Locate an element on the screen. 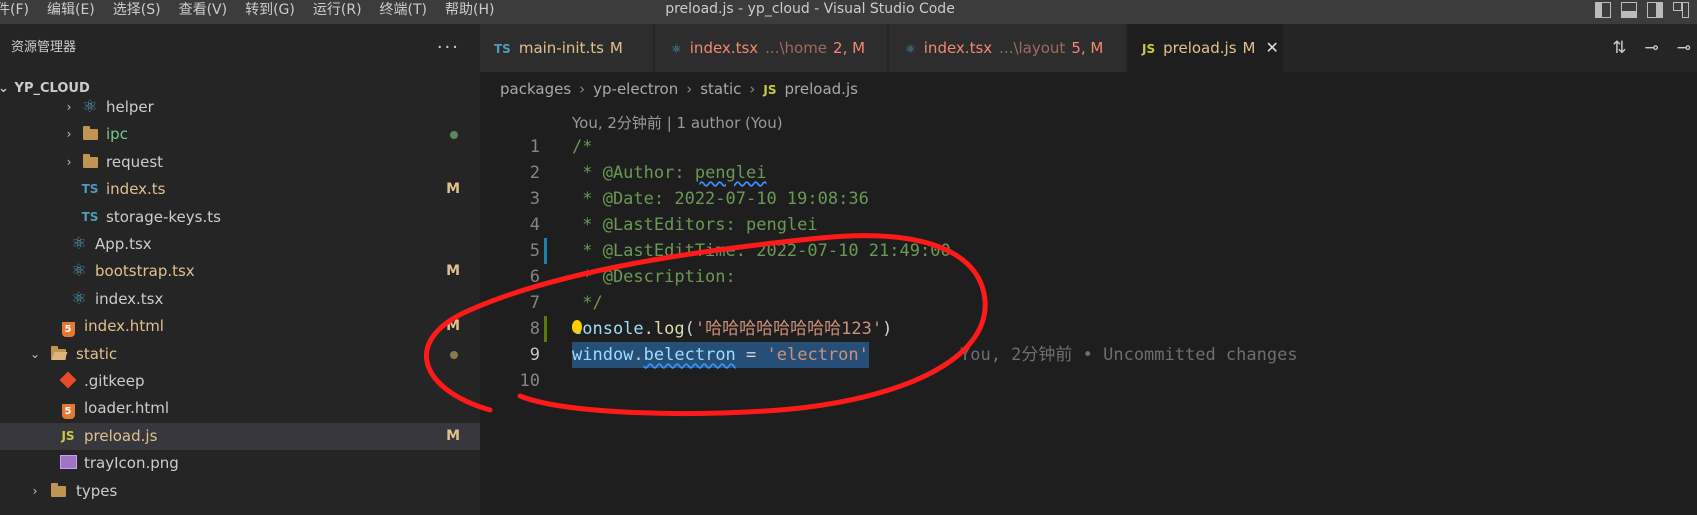 The width and height of the screenshot is (1697, 515). token-identifier: console is located at coordinates (608, 329).